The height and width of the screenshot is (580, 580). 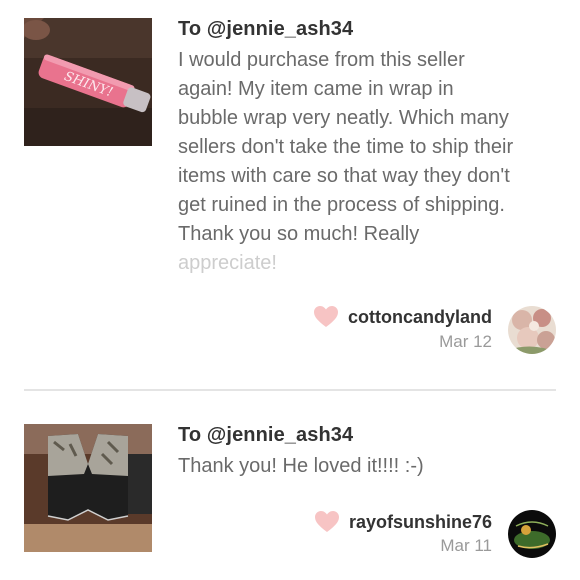 I want to click on item-photo-vest, so click(x=88, y=488).